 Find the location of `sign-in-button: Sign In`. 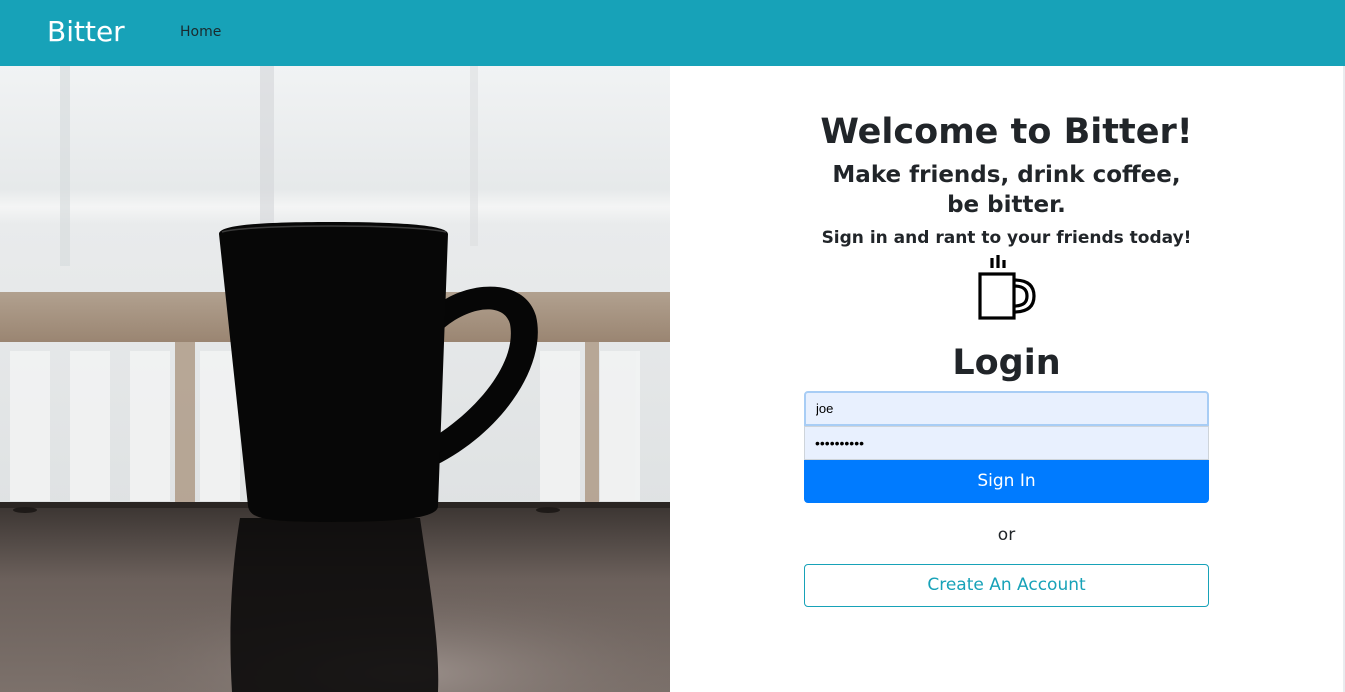

sign-in-button: Sign In is located at coordinates (1006, 481).